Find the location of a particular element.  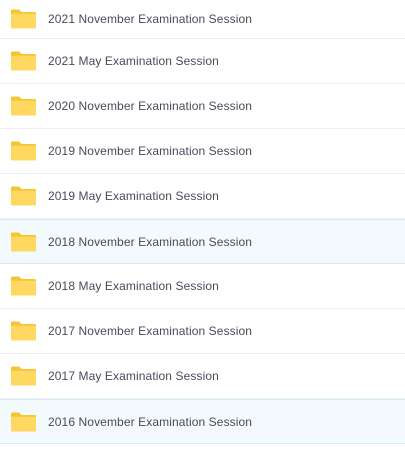

folder-row-10: 2016 November Examination Session is located at coordinates (202, 421).